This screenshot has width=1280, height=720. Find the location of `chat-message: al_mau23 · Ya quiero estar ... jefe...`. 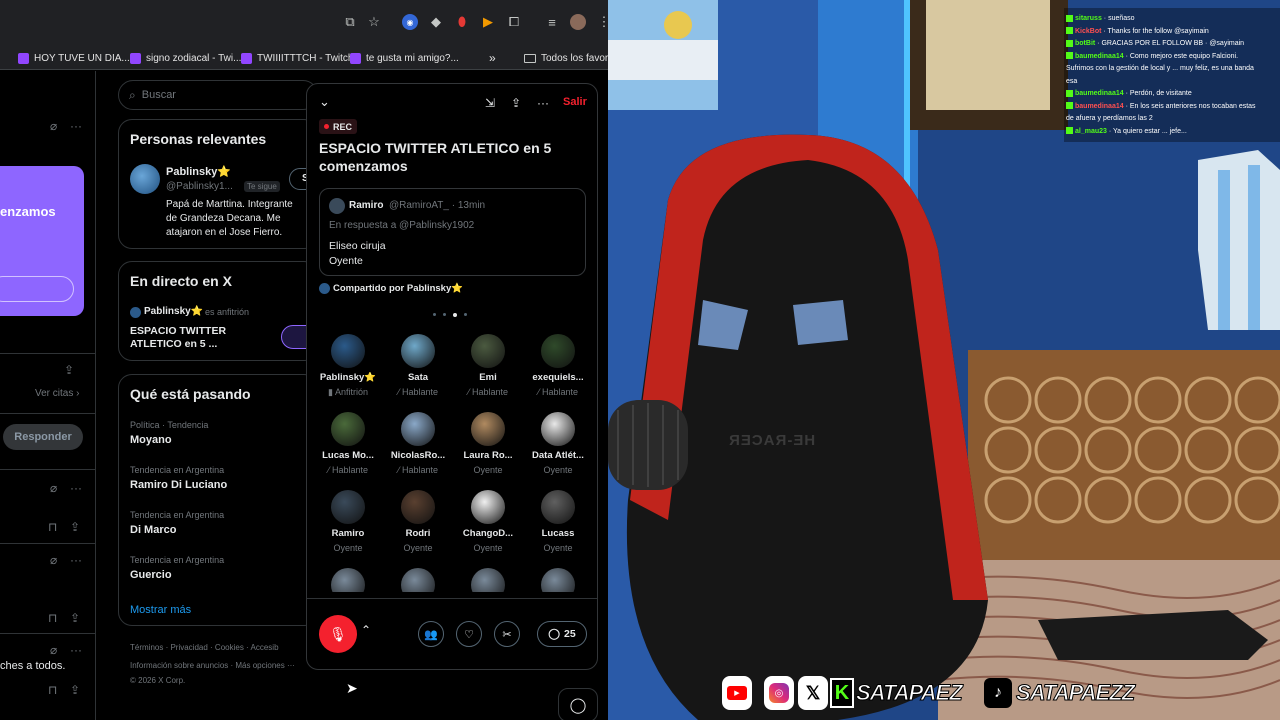

chat-message: al_mau23 · Ya quiero estar ... jefe... is located at coordinates (1126, 131).